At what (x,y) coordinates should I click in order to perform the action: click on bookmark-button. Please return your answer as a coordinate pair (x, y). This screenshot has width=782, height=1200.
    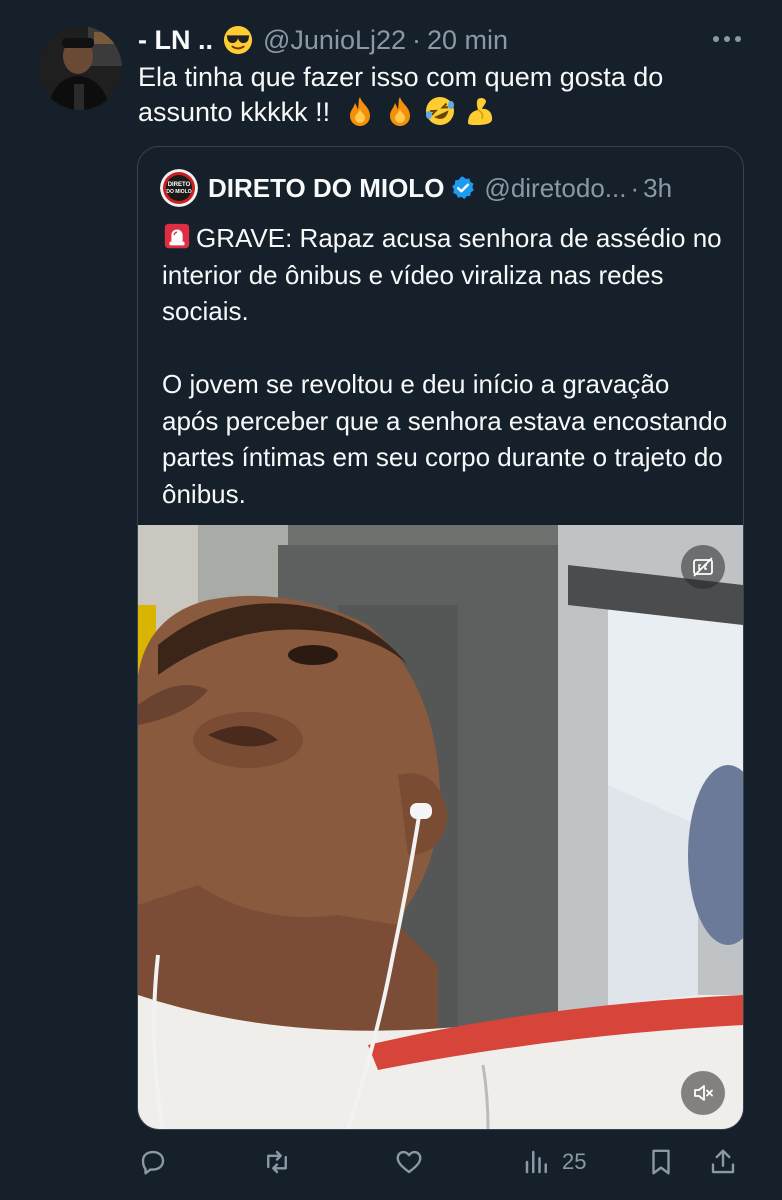
    Looking at the image, I should click on (661, 1162).